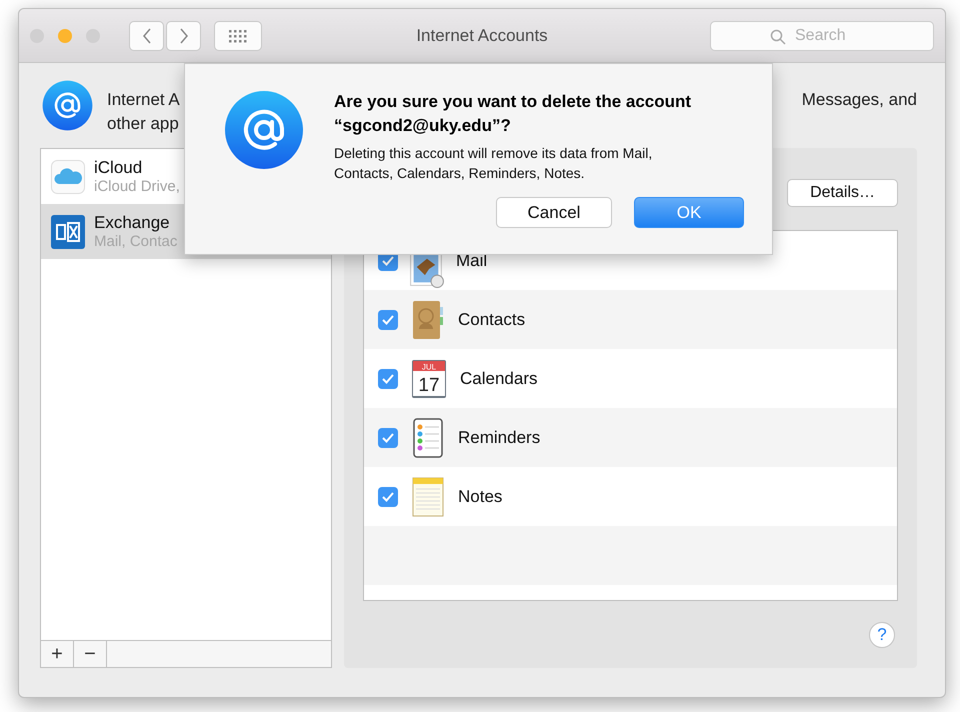  What do you see at coordinates (143, 100) in the screenshot?
I see `intro-text: Internet A` at bounding box center [143, 100].